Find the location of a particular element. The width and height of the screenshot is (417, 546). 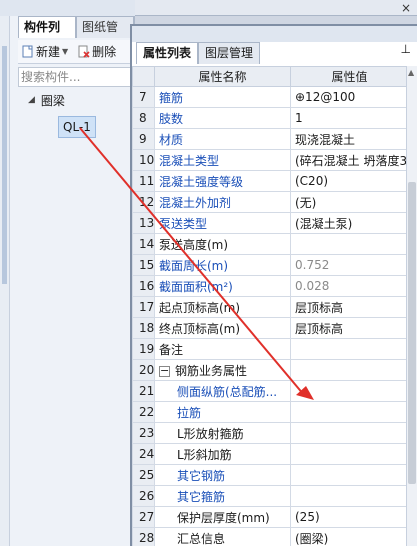

property-row: 23 L形放射箍筋 is located at coordinates (270, 433).